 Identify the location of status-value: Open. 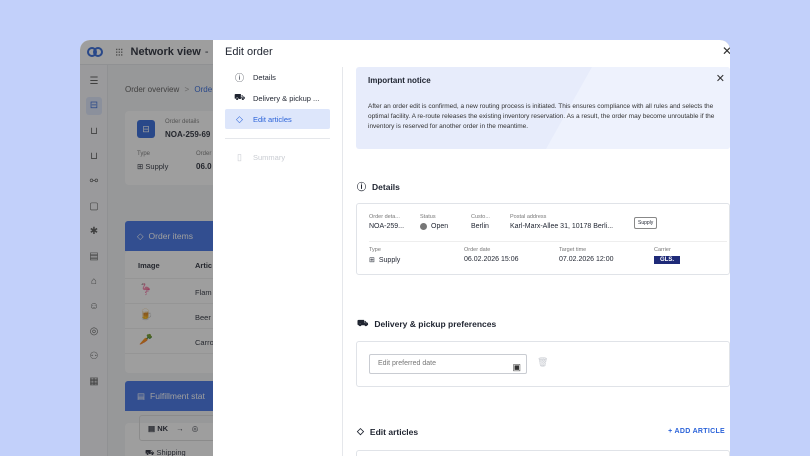
(441, 226).